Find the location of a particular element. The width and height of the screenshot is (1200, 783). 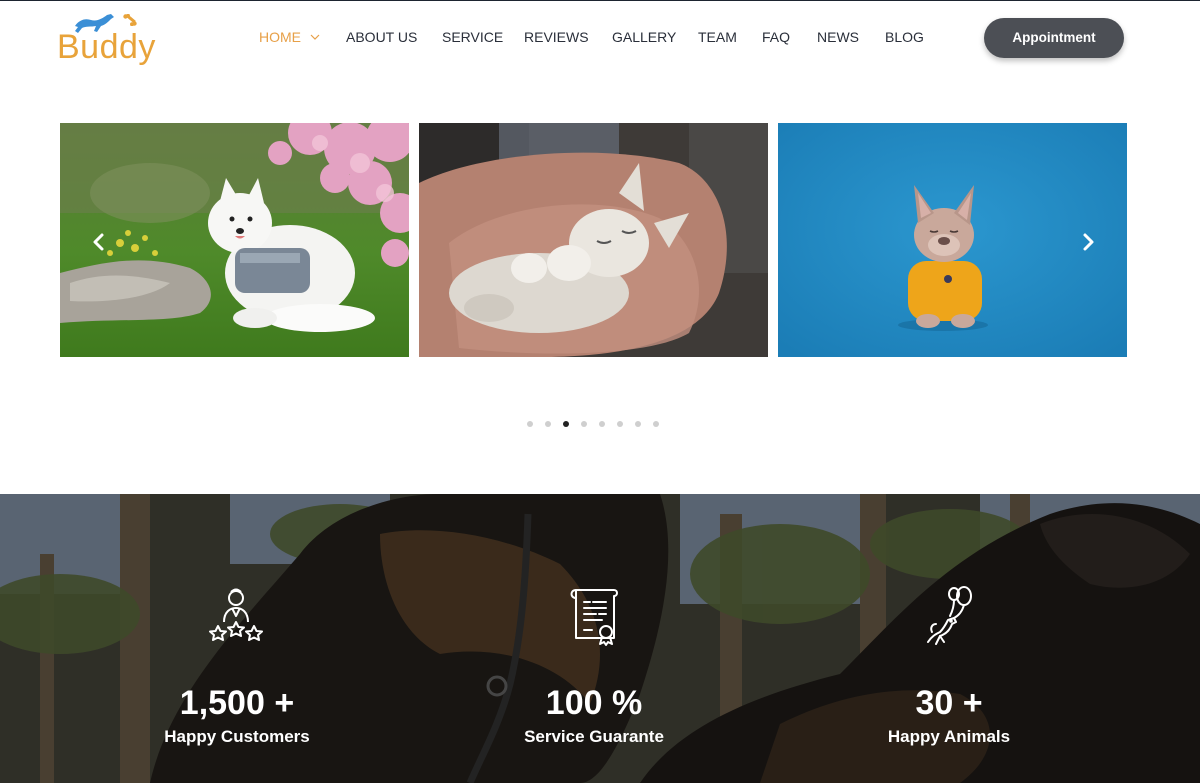

dog-balloon-icon is located at coordinates (949, 615).